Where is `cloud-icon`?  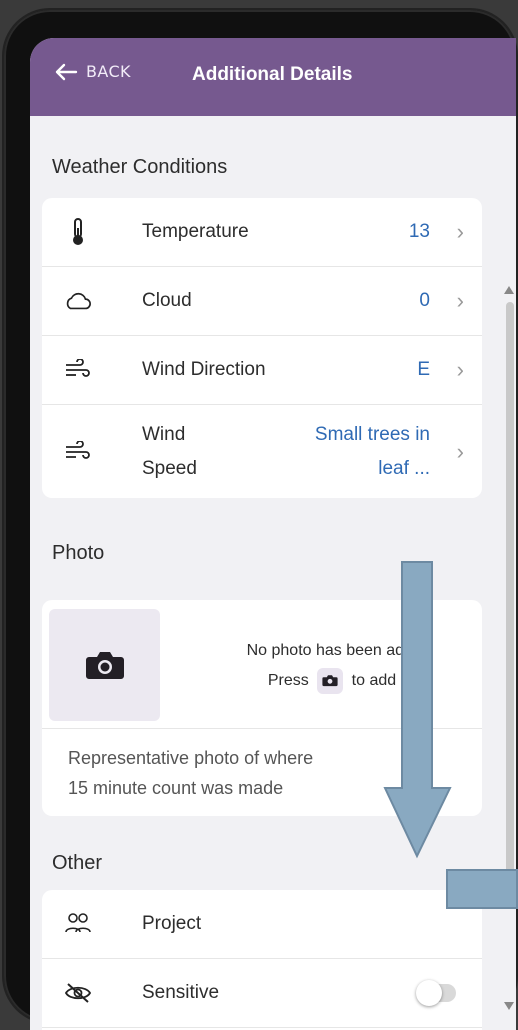
cloud-icon is located at coordinates (78, 301).